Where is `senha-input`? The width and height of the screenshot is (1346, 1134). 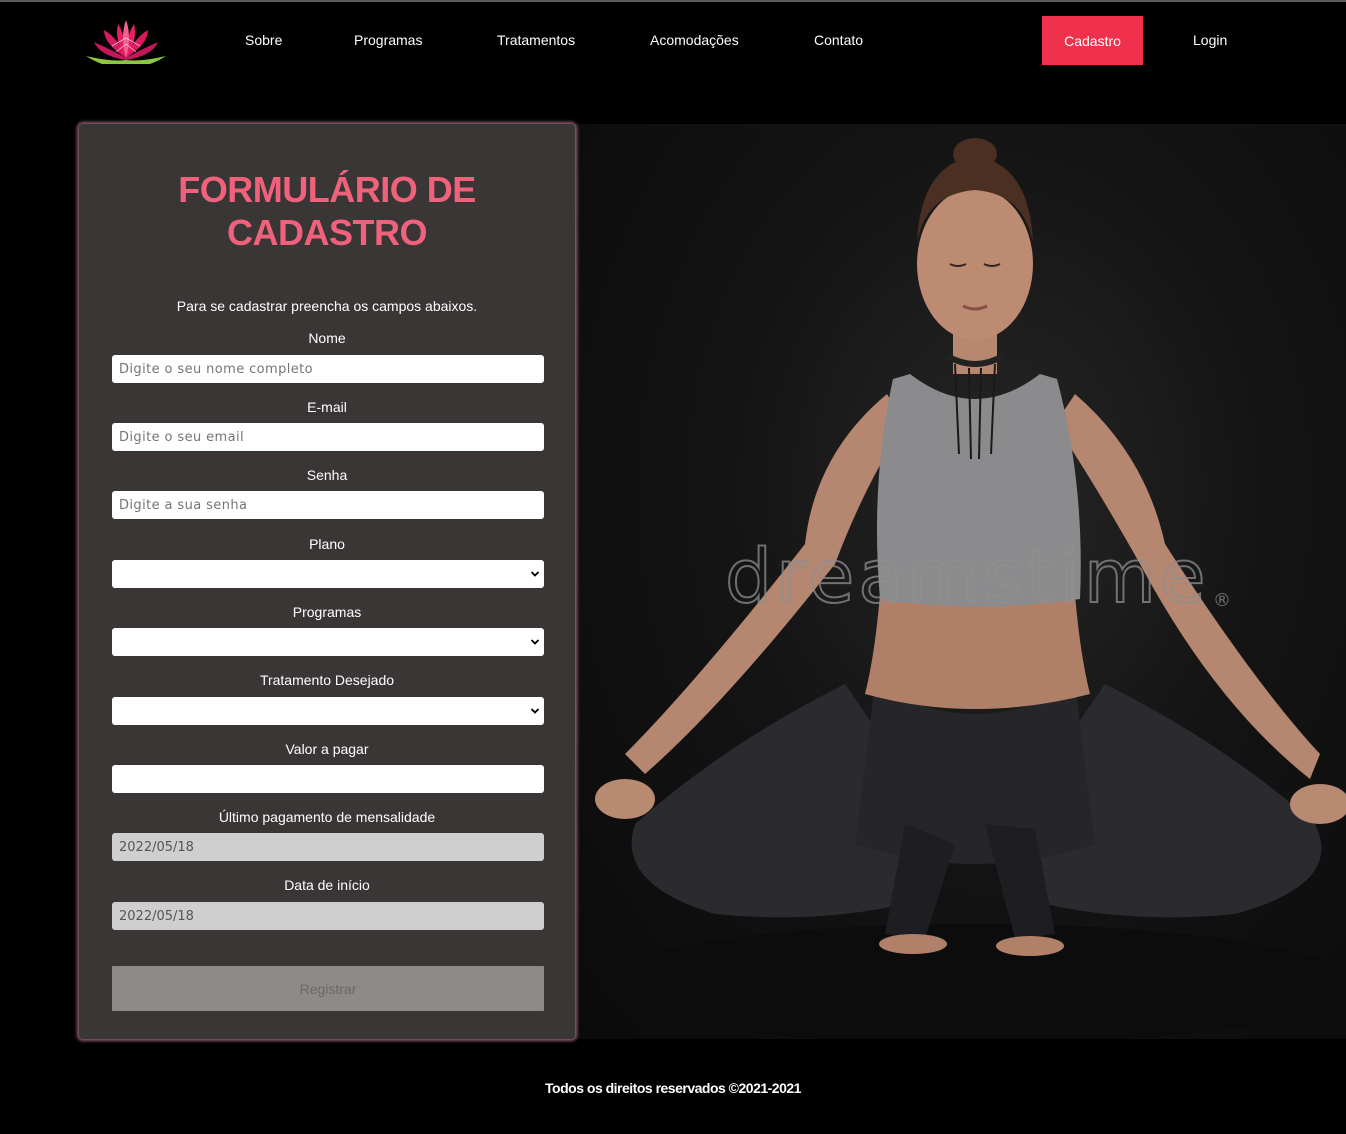
senha-input is located at coordinates (328, 505).